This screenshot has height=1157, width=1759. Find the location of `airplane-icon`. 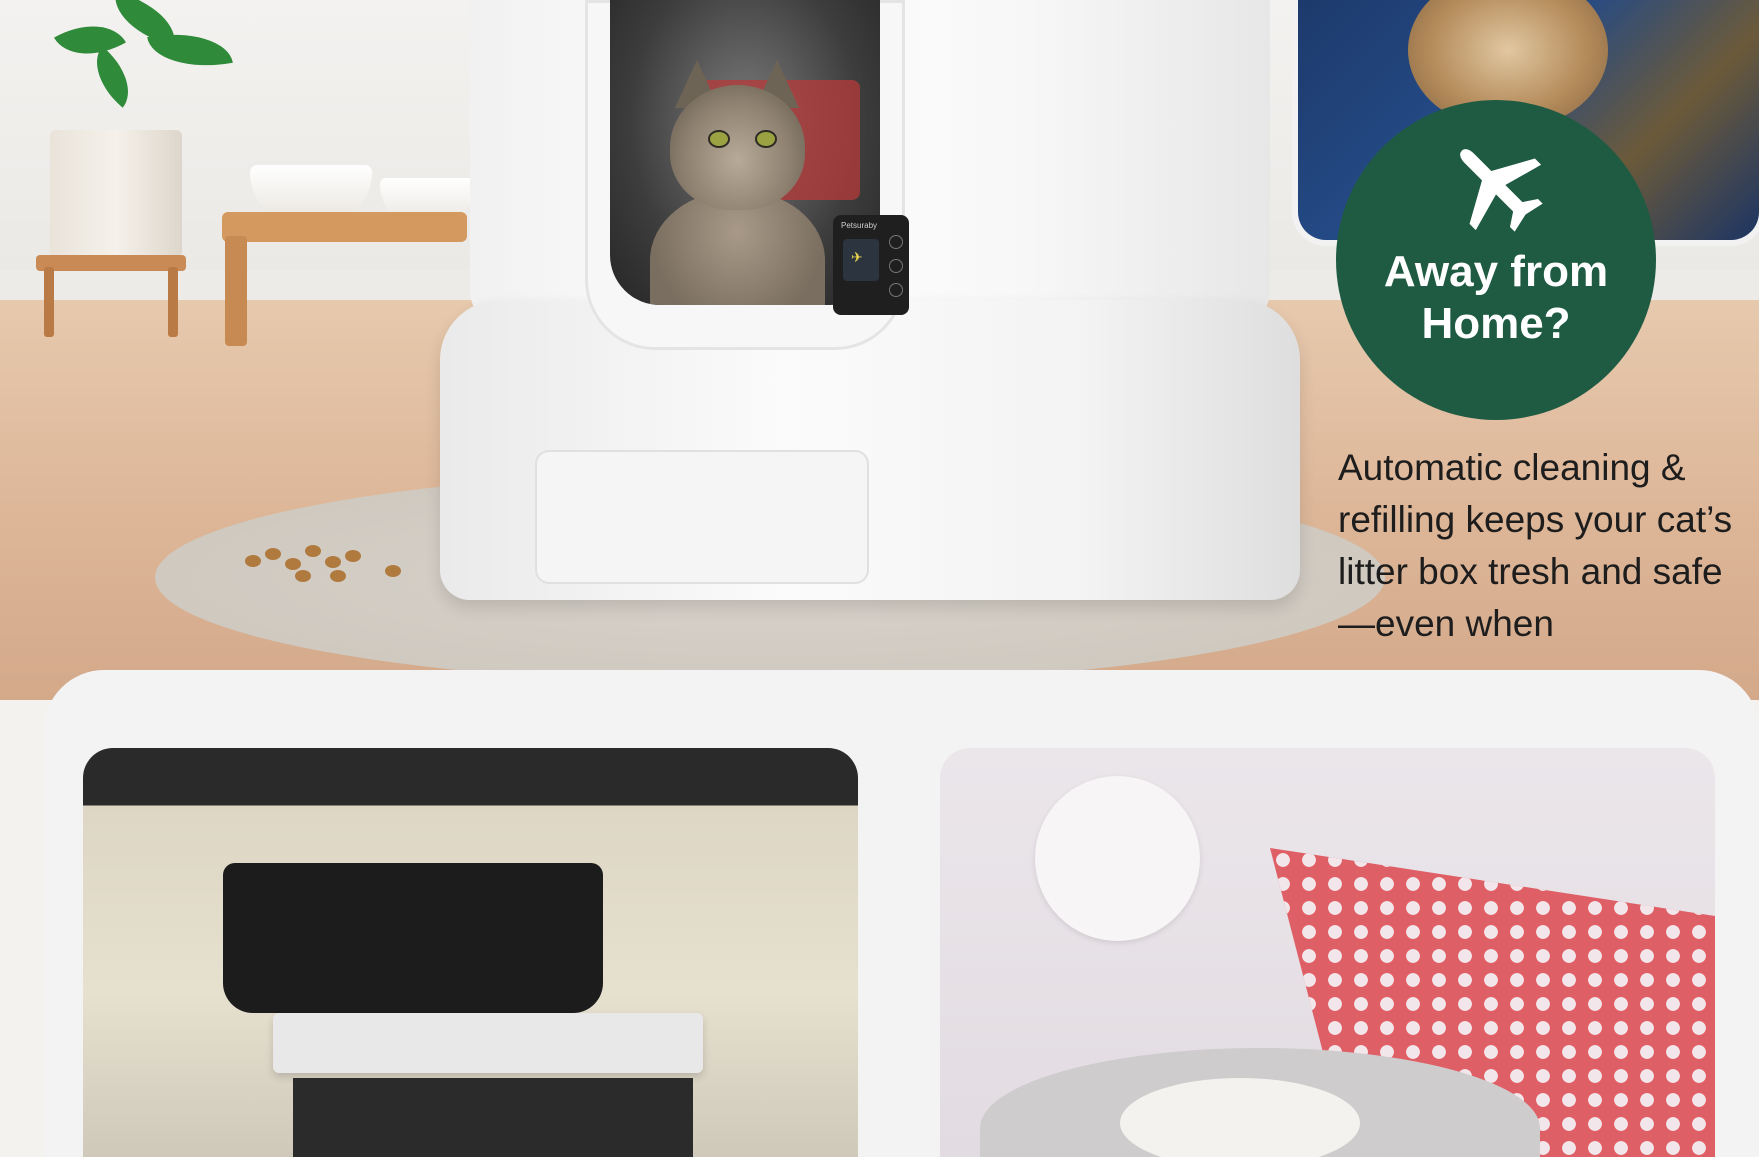

airplane-icon is located at coordinates (1501, 190).